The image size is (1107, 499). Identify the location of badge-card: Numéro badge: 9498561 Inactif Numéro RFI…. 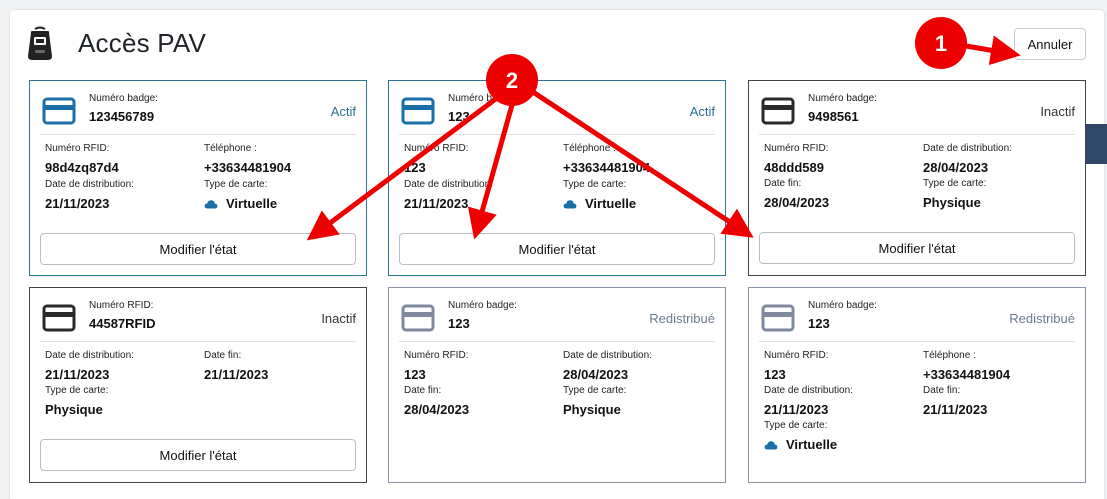
(917, 178).